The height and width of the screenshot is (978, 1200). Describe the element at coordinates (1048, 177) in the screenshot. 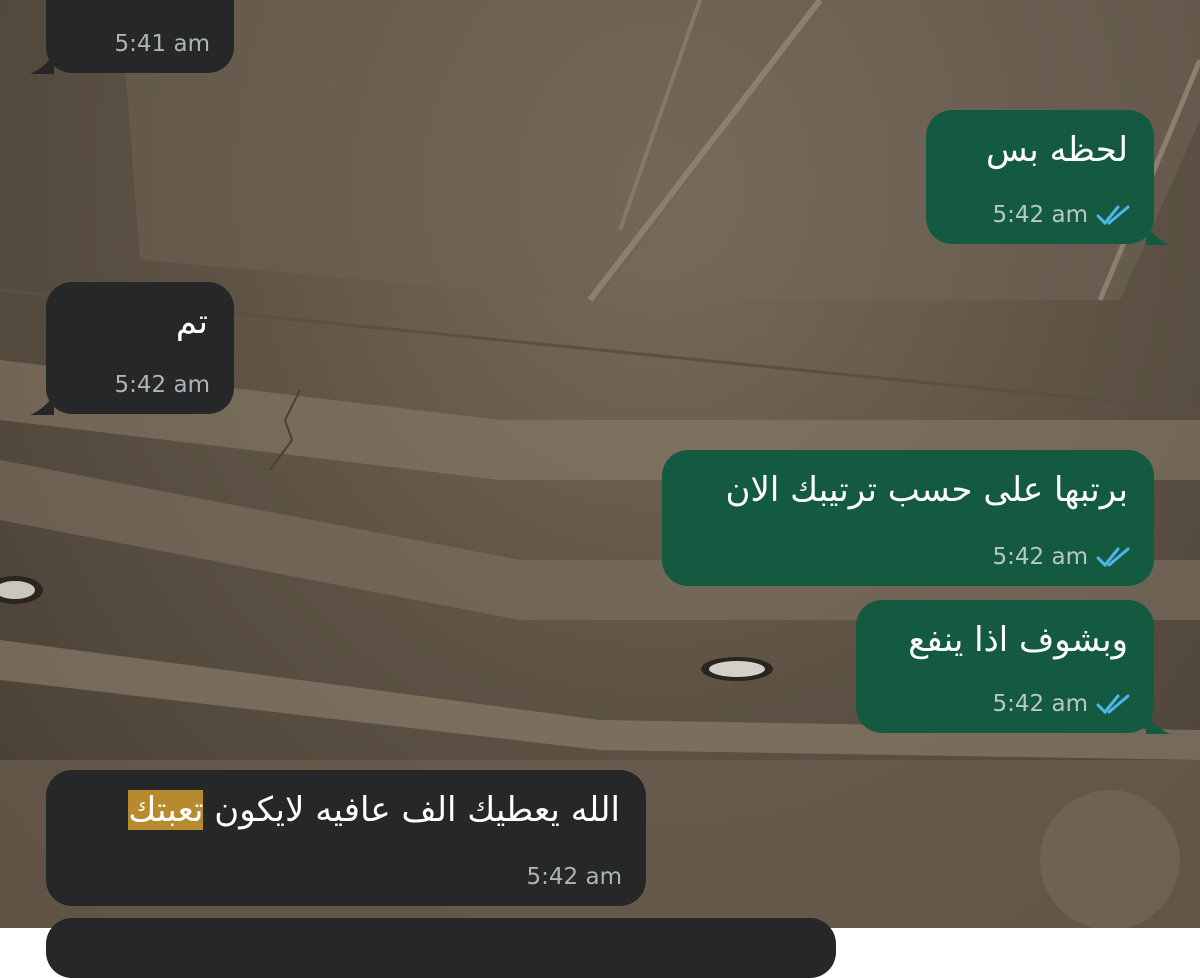

I see `message-bubble-outgoing: لحظه بس 5:42 am` at that location.